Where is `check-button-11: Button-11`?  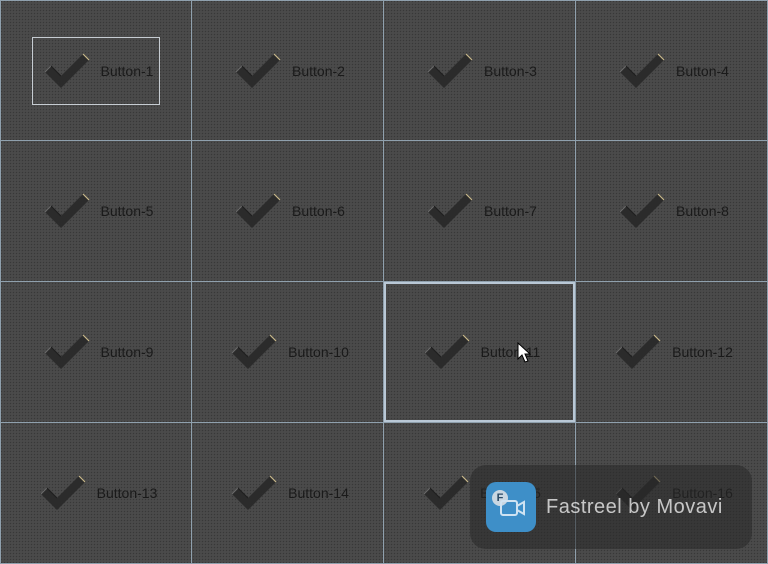
check-button-11: Button-11 is located at coordinates (480, 352).